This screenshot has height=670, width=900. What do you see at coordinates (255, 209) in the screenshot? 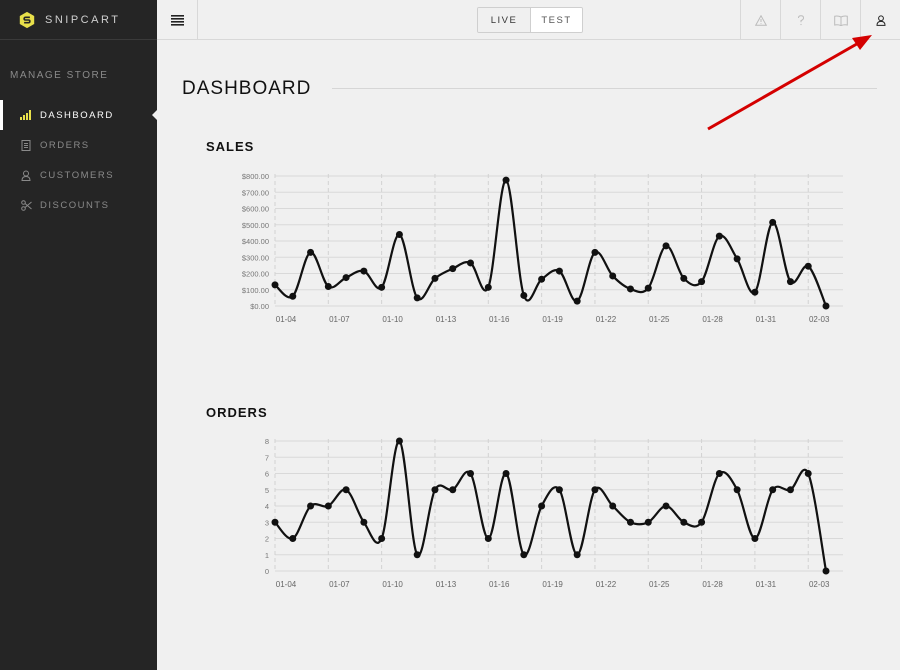
I see `y-tick-label: $600.00` at bounding box center [255, 209].